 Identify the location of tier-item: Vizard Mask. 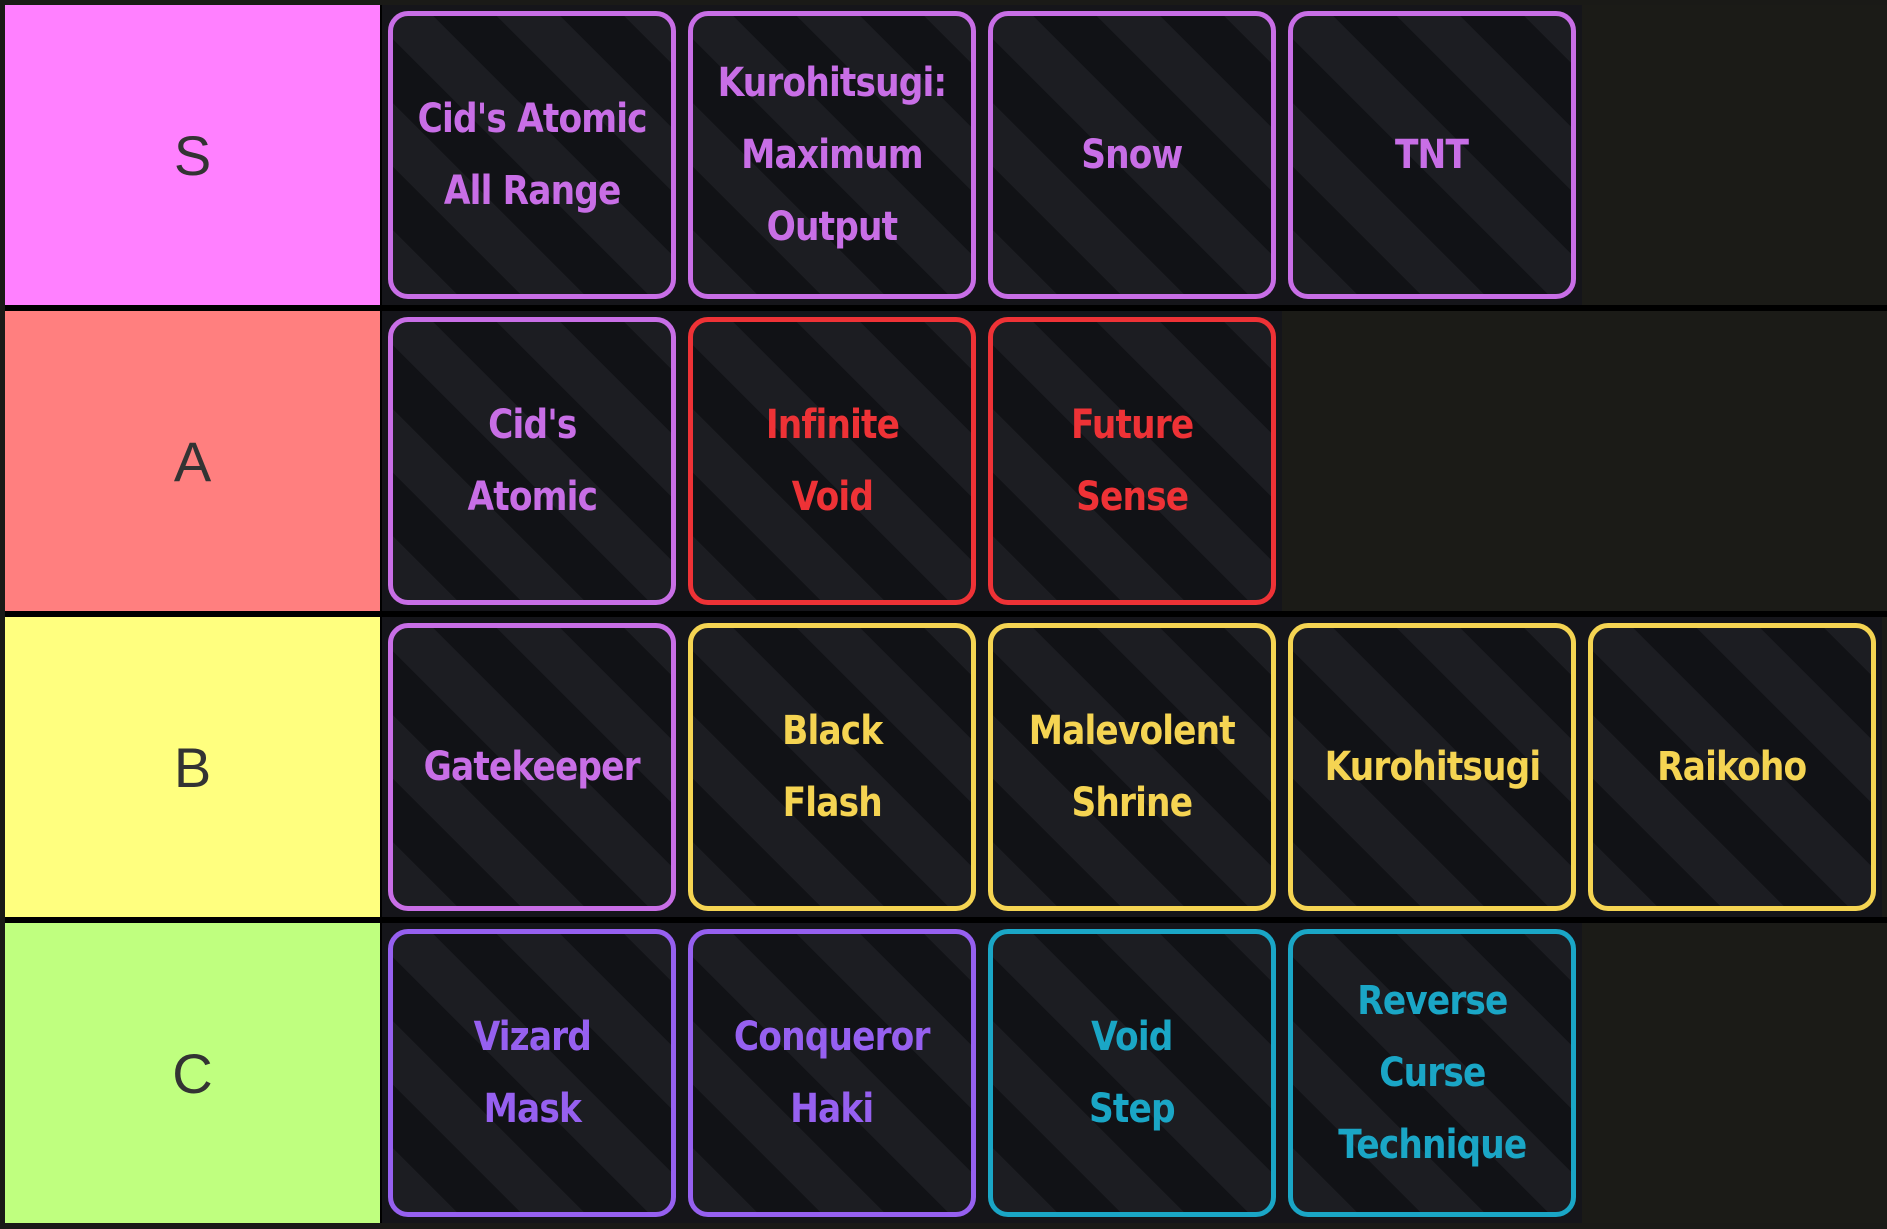
(532, 1073).